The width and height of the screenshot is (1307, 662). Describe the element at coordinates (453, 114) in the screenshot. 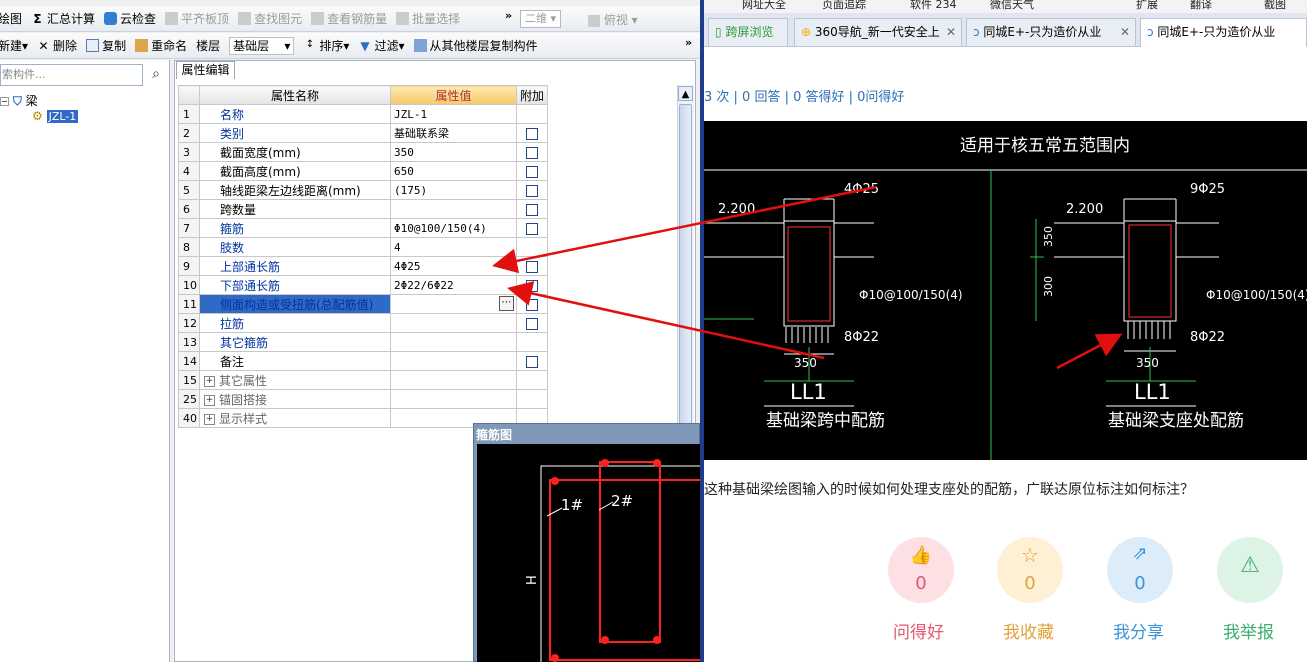

I see `property-value: JZL-1` at that location.